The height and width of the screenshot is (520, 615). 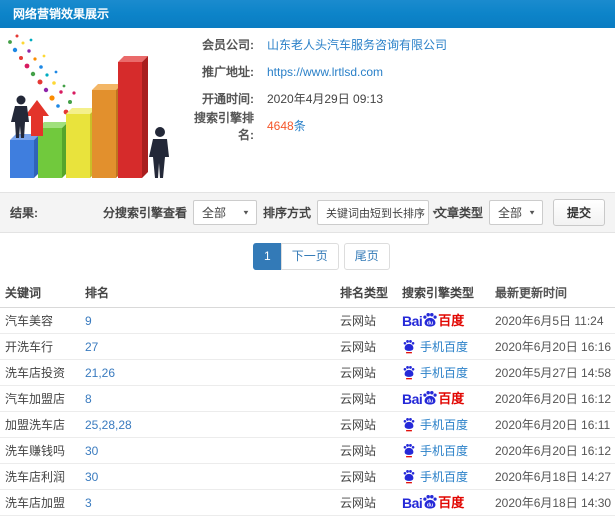 I want to click on article-type-selected-value: 全部, so click(x=509, y=213).